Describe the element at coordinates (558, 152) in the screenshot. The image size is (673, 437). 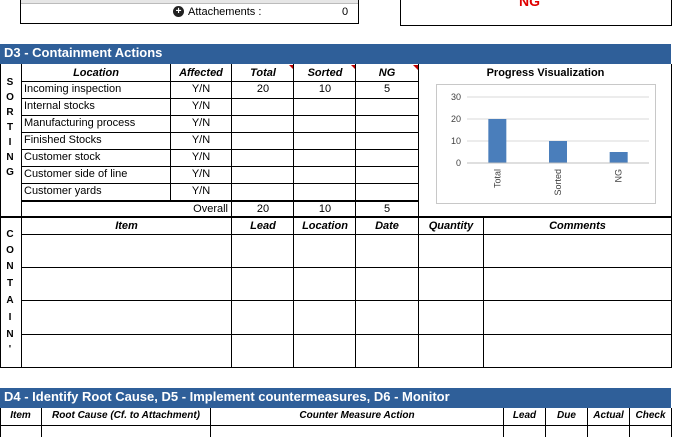
I see `chart-bar-sorted` at that location.